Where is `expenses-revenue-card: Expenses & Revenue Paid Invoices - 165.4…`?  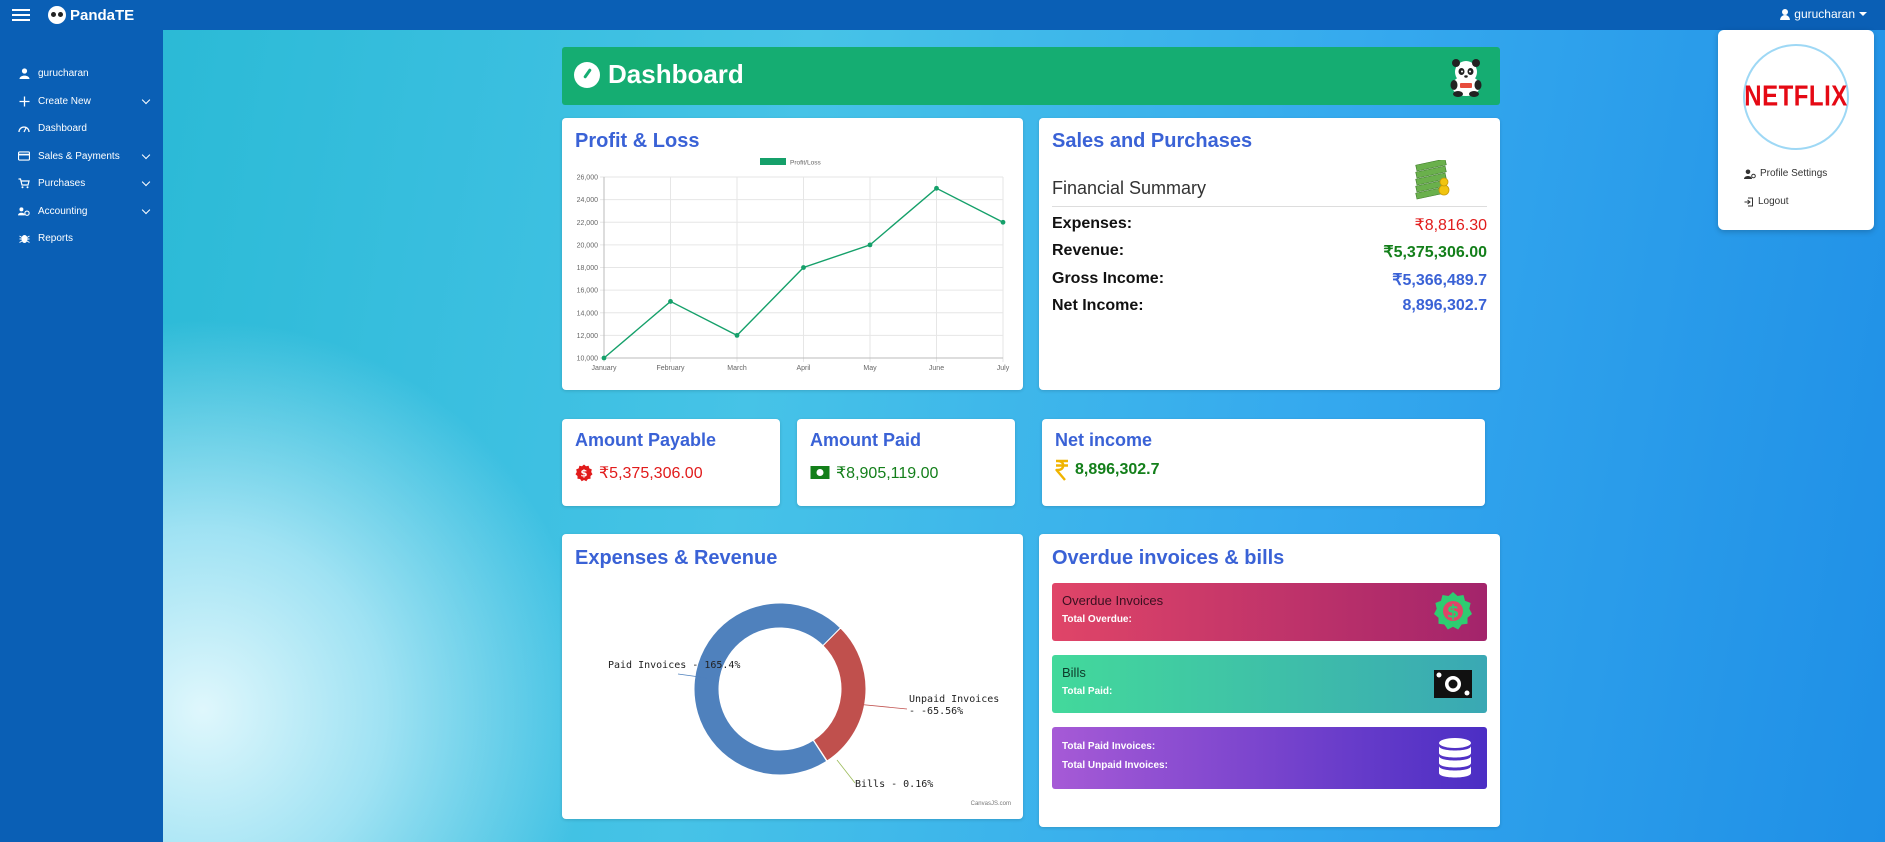
expenses-revenue-card: Expenses & Revenue Paid Invoices - 165.4… is located at coordinates (792, 676).